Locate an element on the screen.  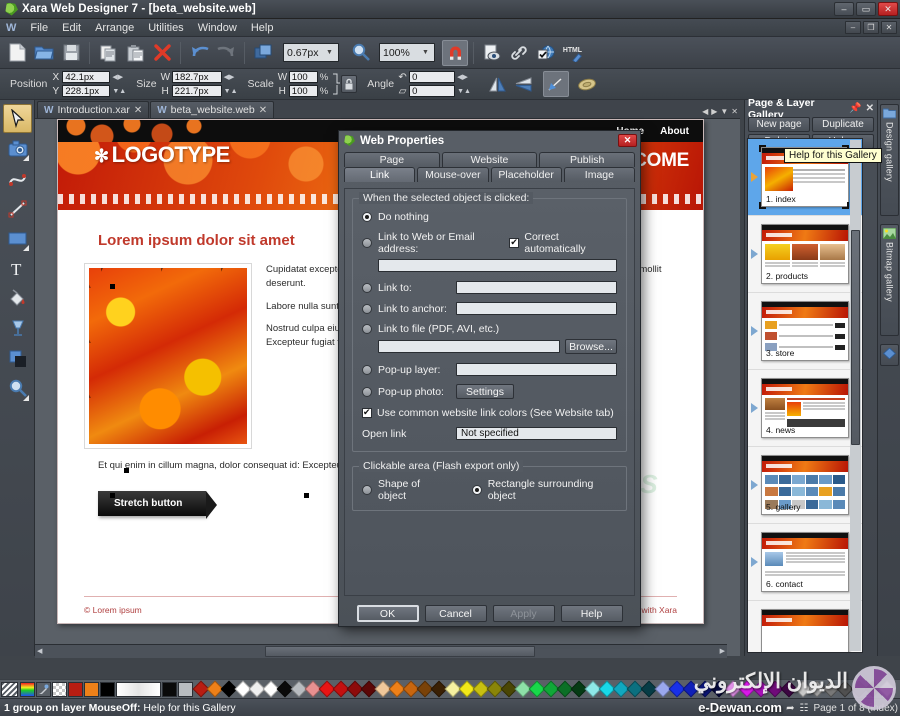
color-picker-icon is located at coordinates (27, 689).